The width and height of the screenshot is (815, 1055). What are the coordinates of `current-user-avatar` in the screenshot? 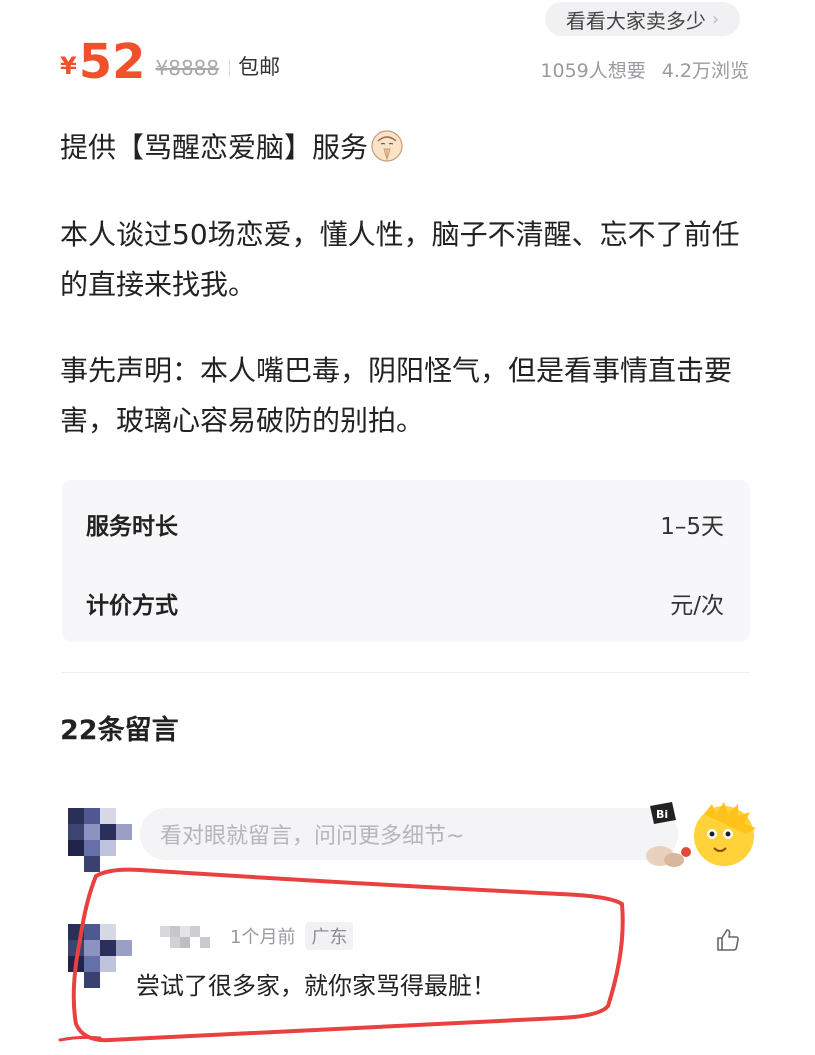 It's located at (100, 840).